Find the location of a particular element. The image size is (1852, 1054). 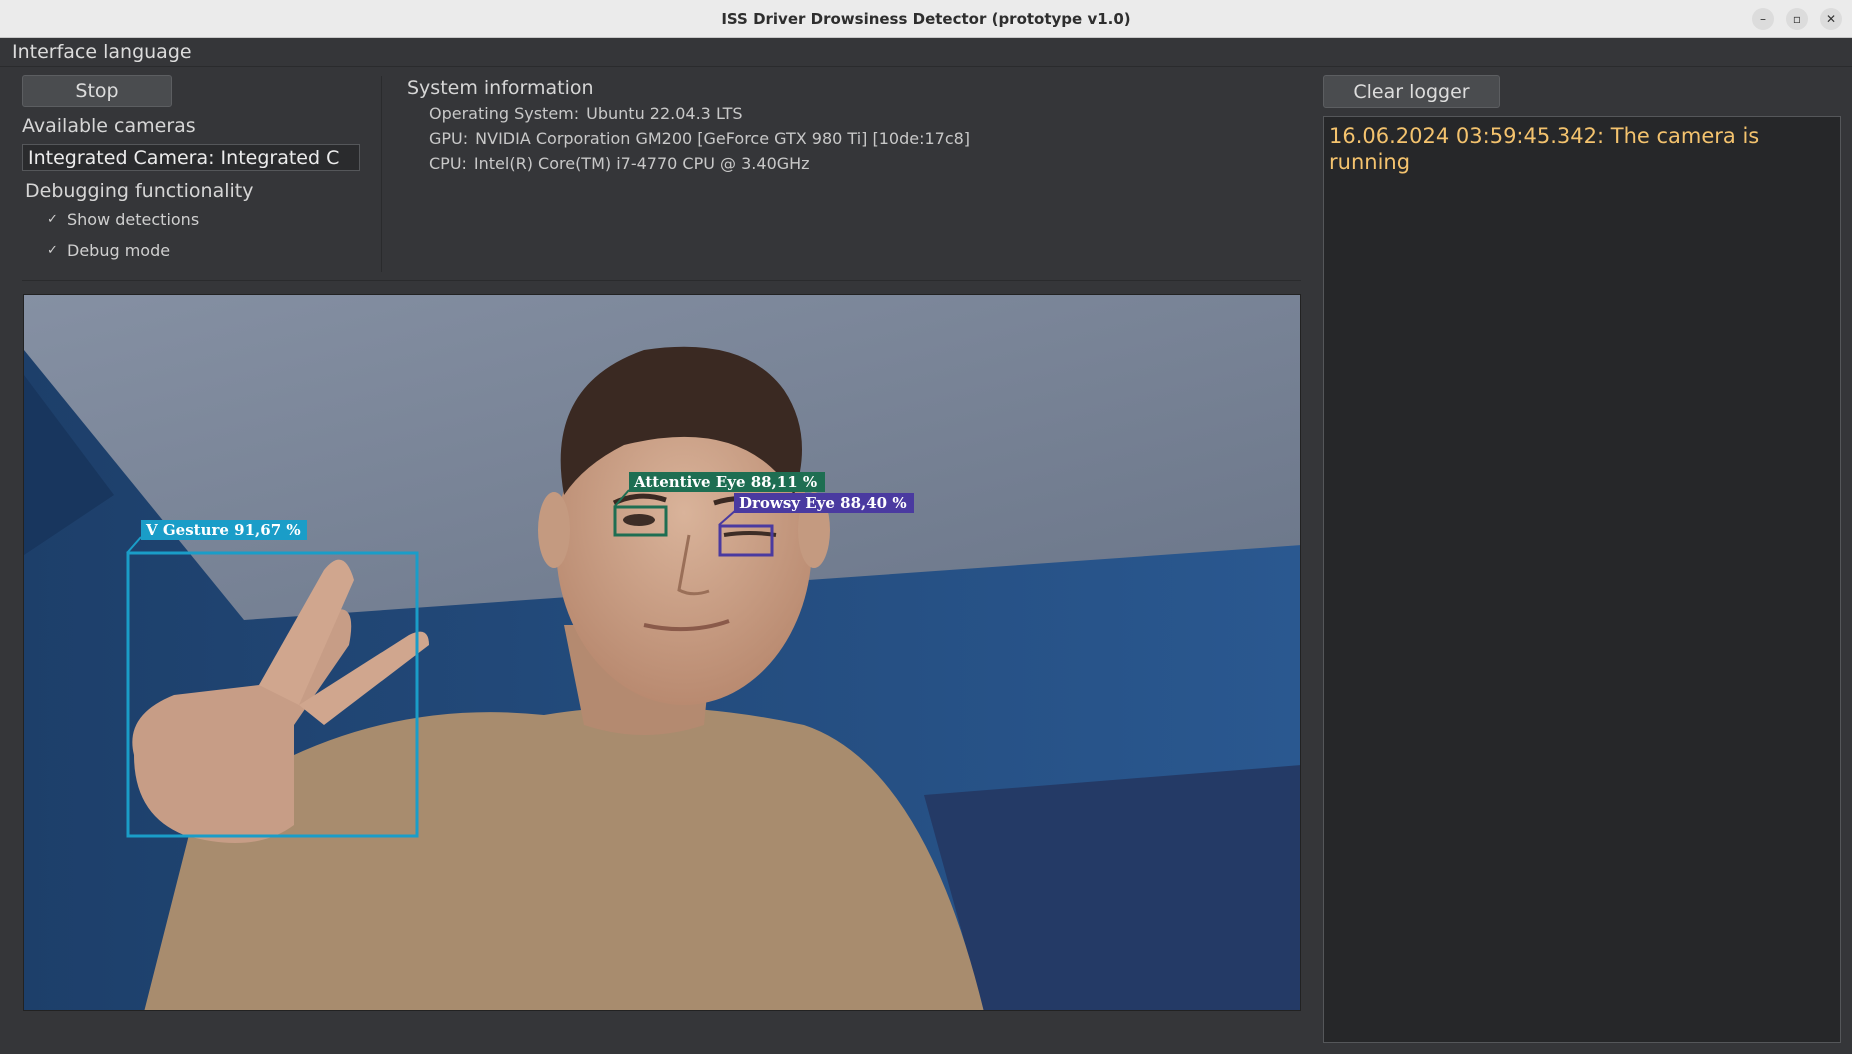

menu-interface-language: Interface language is located at coordinates (102, 52).